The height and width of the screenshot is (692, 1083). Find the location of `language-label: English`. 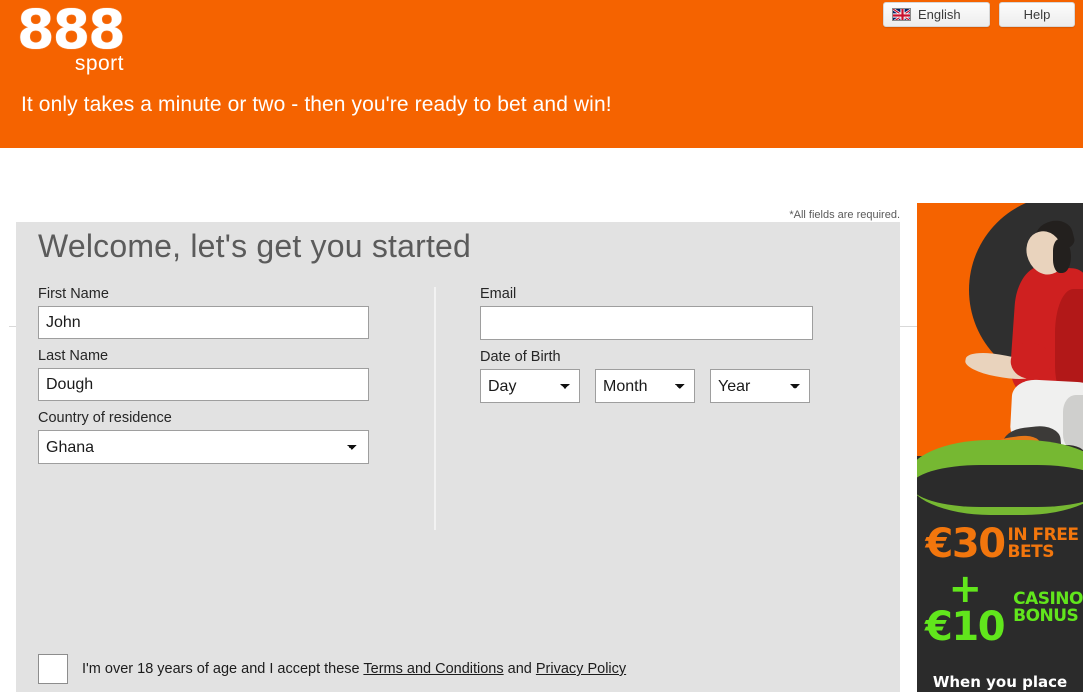

language-label: English is located at coordinates (939, 14).